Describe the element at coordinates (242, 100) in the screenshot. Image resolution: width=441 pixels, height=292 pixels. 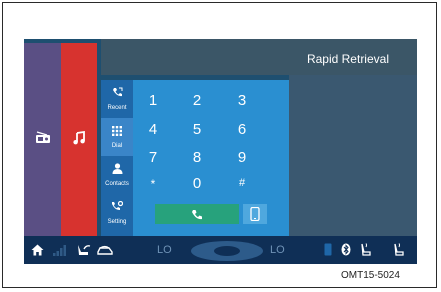
I see `key-3: 3` at that location.